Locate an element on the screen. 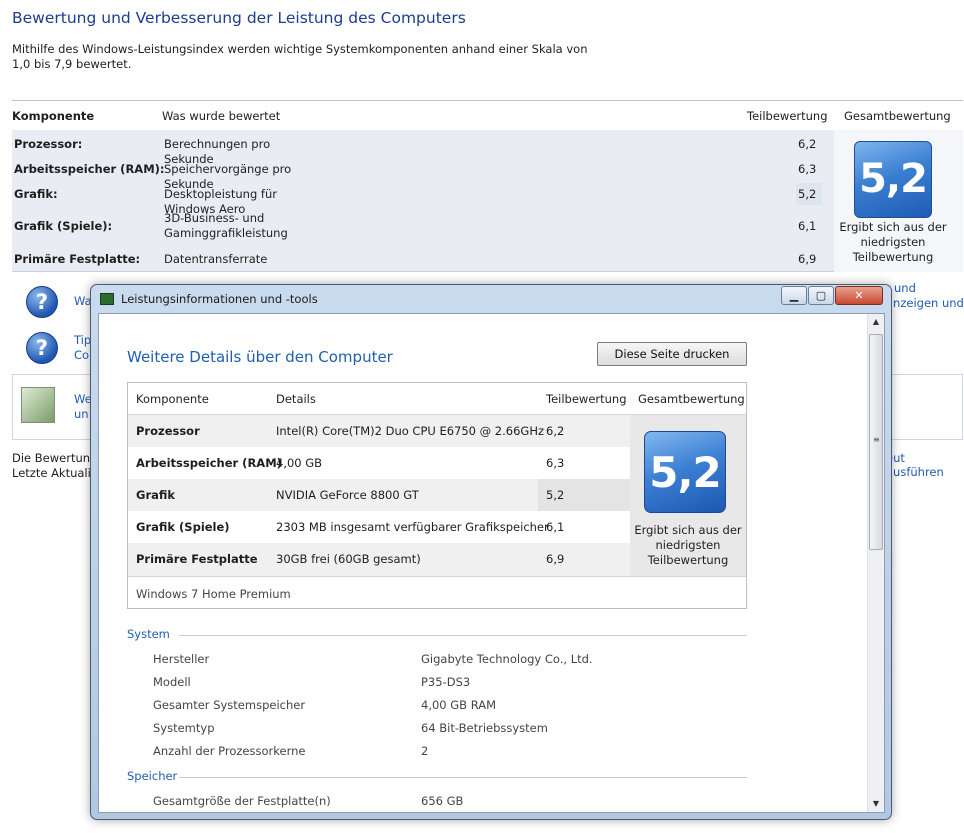 The image size is (964, 833). col-header-rated: Was wurde bewertet is located at coordinates (221, 116).